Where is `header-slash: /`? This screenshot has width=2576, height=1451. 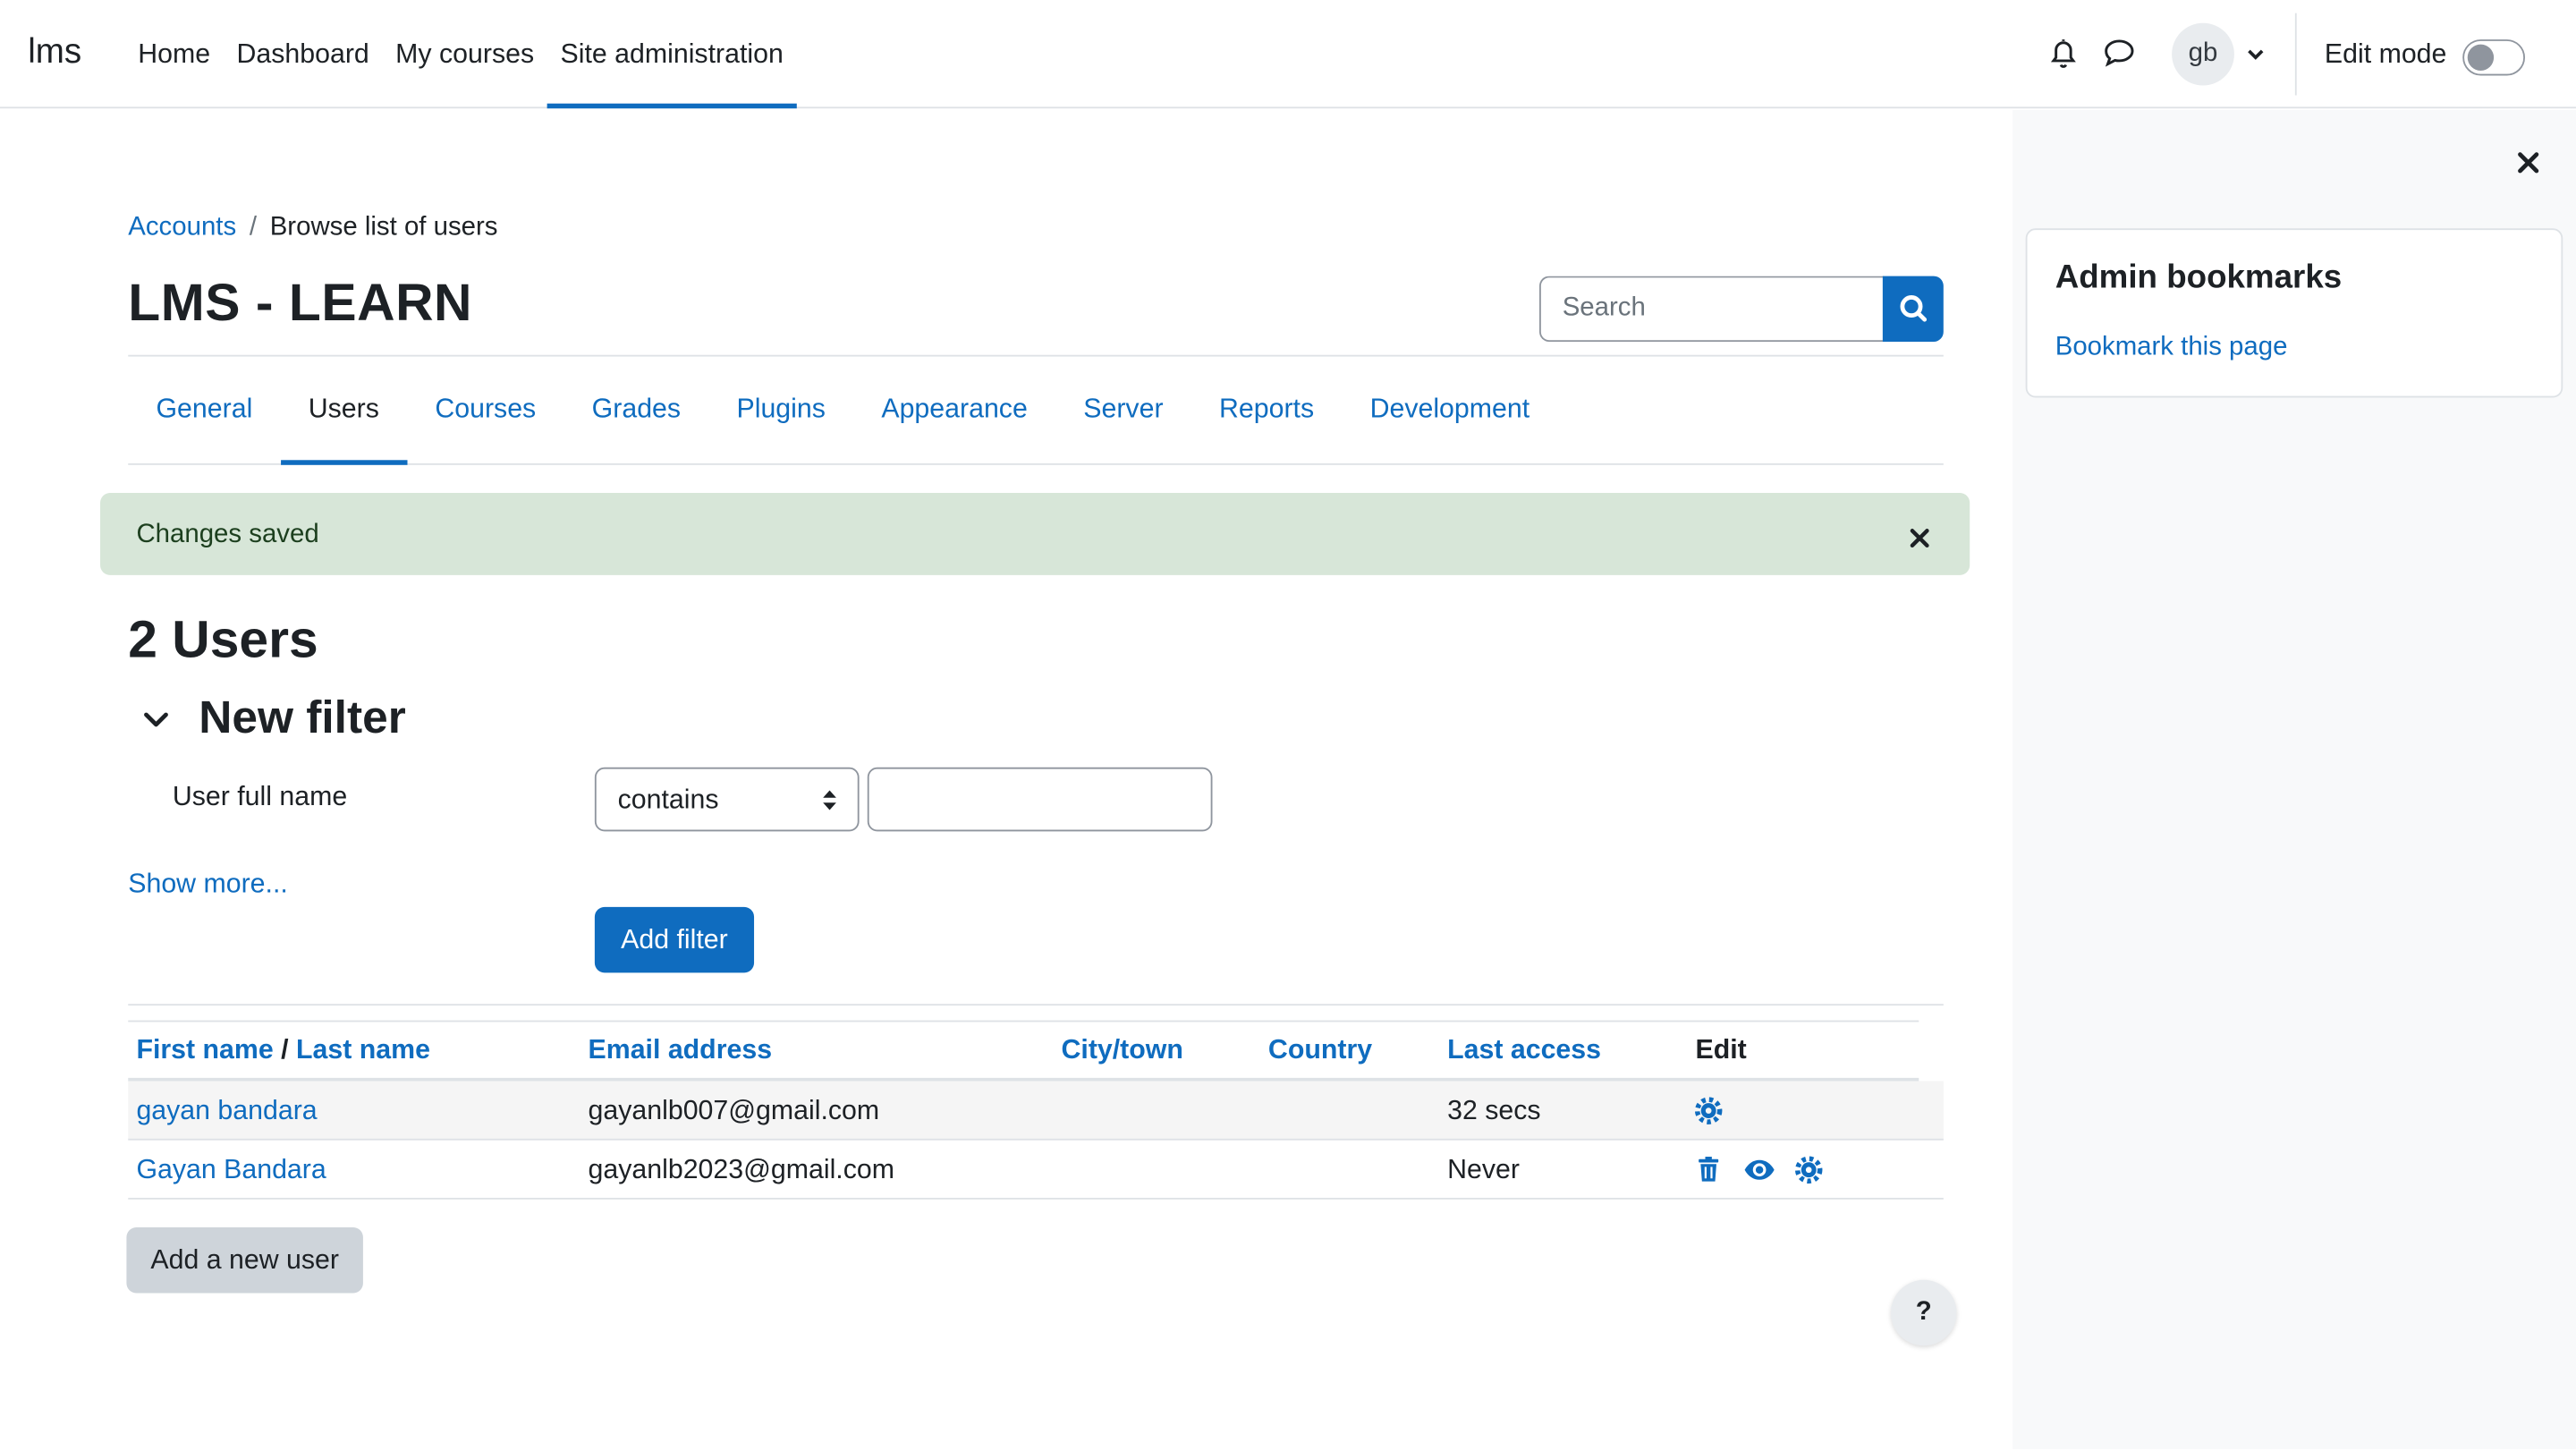
header-slash: / is located at coordinates (285, 1050).